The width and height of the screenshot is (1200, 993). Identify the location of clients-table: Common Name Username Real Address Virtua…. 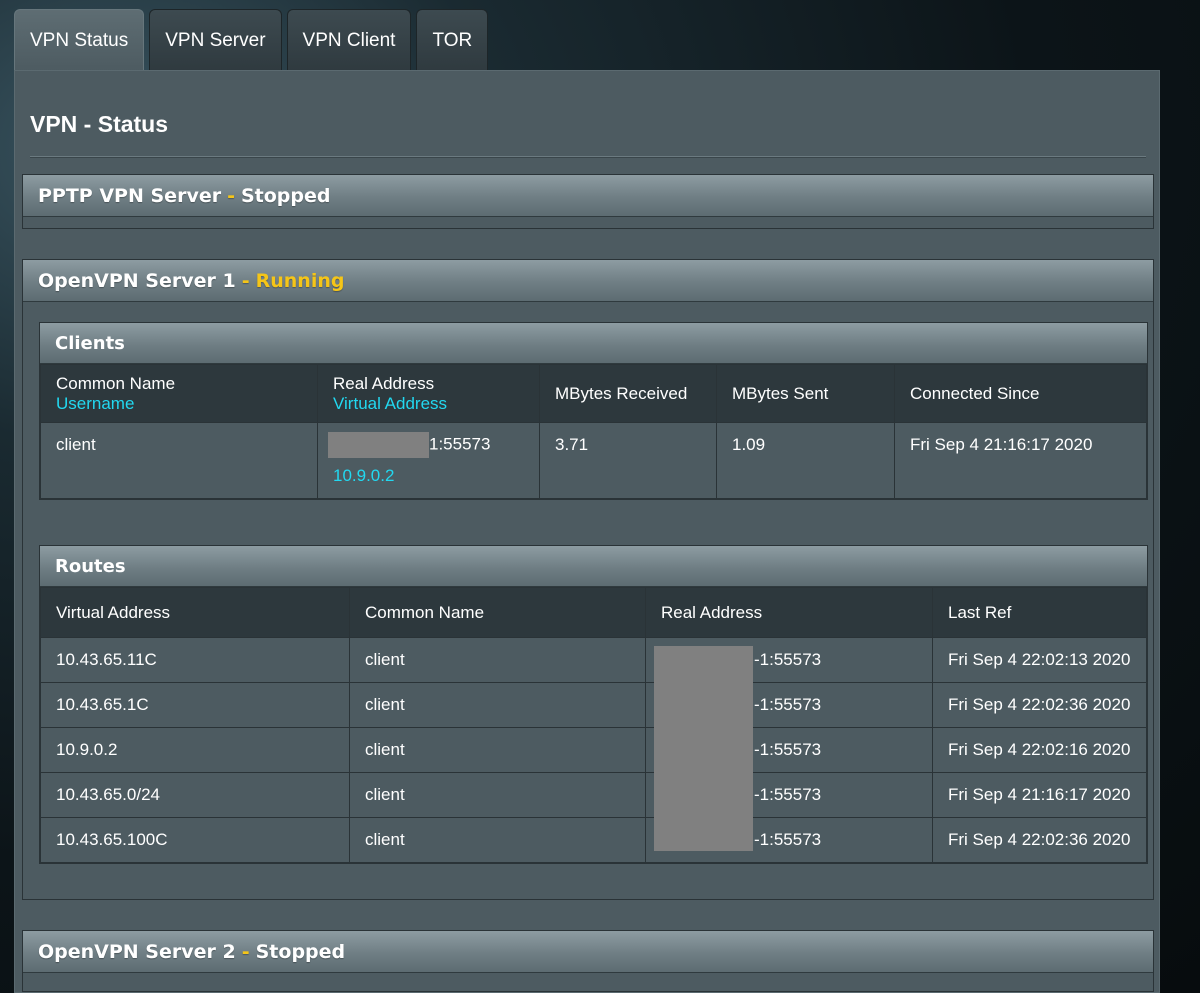
(593, 431).